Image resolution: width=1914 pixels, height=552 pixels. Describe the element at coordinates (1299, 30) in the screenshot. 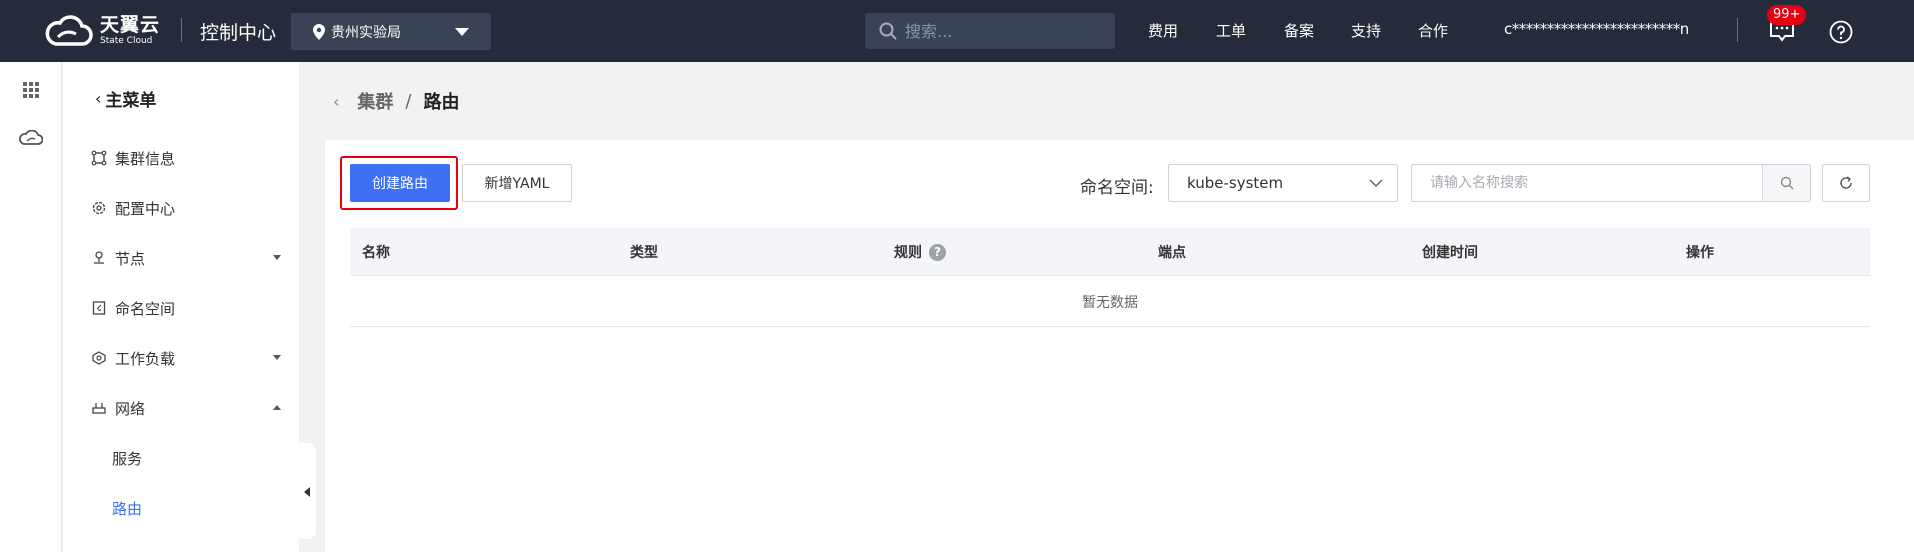

I see `nav-filing: 备案` at that location.